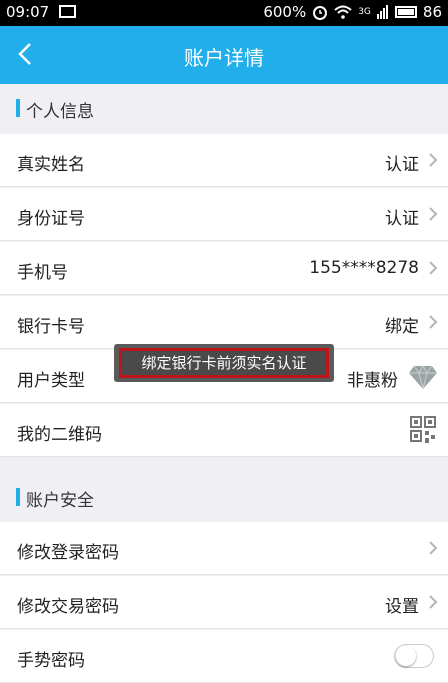  I want to click on row-label: 身份证号, so click(51, 219).